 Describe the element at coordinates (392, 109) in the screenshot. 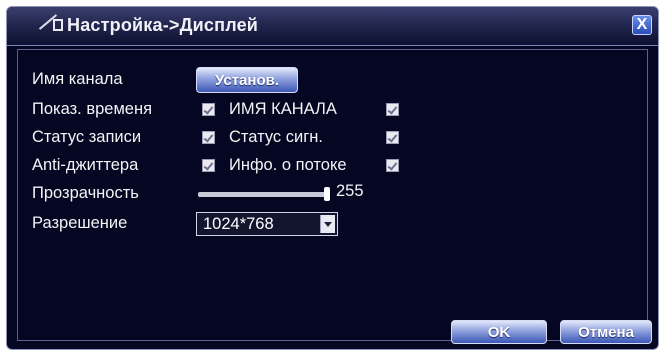

I see `channel-name-overlay-checkbox` at that location.